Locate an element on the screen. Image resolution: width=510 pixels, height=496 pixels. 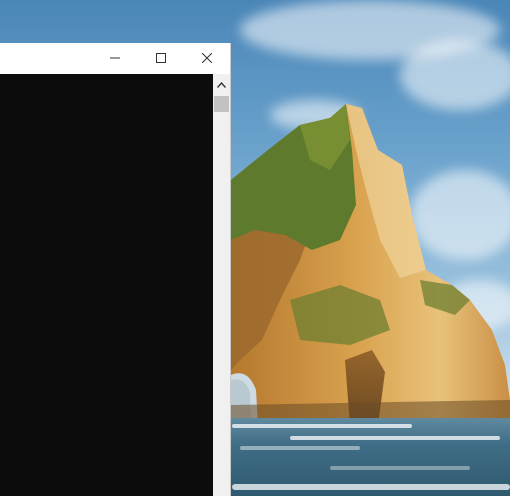
minimize-icon is located at coordinates (115, 59).